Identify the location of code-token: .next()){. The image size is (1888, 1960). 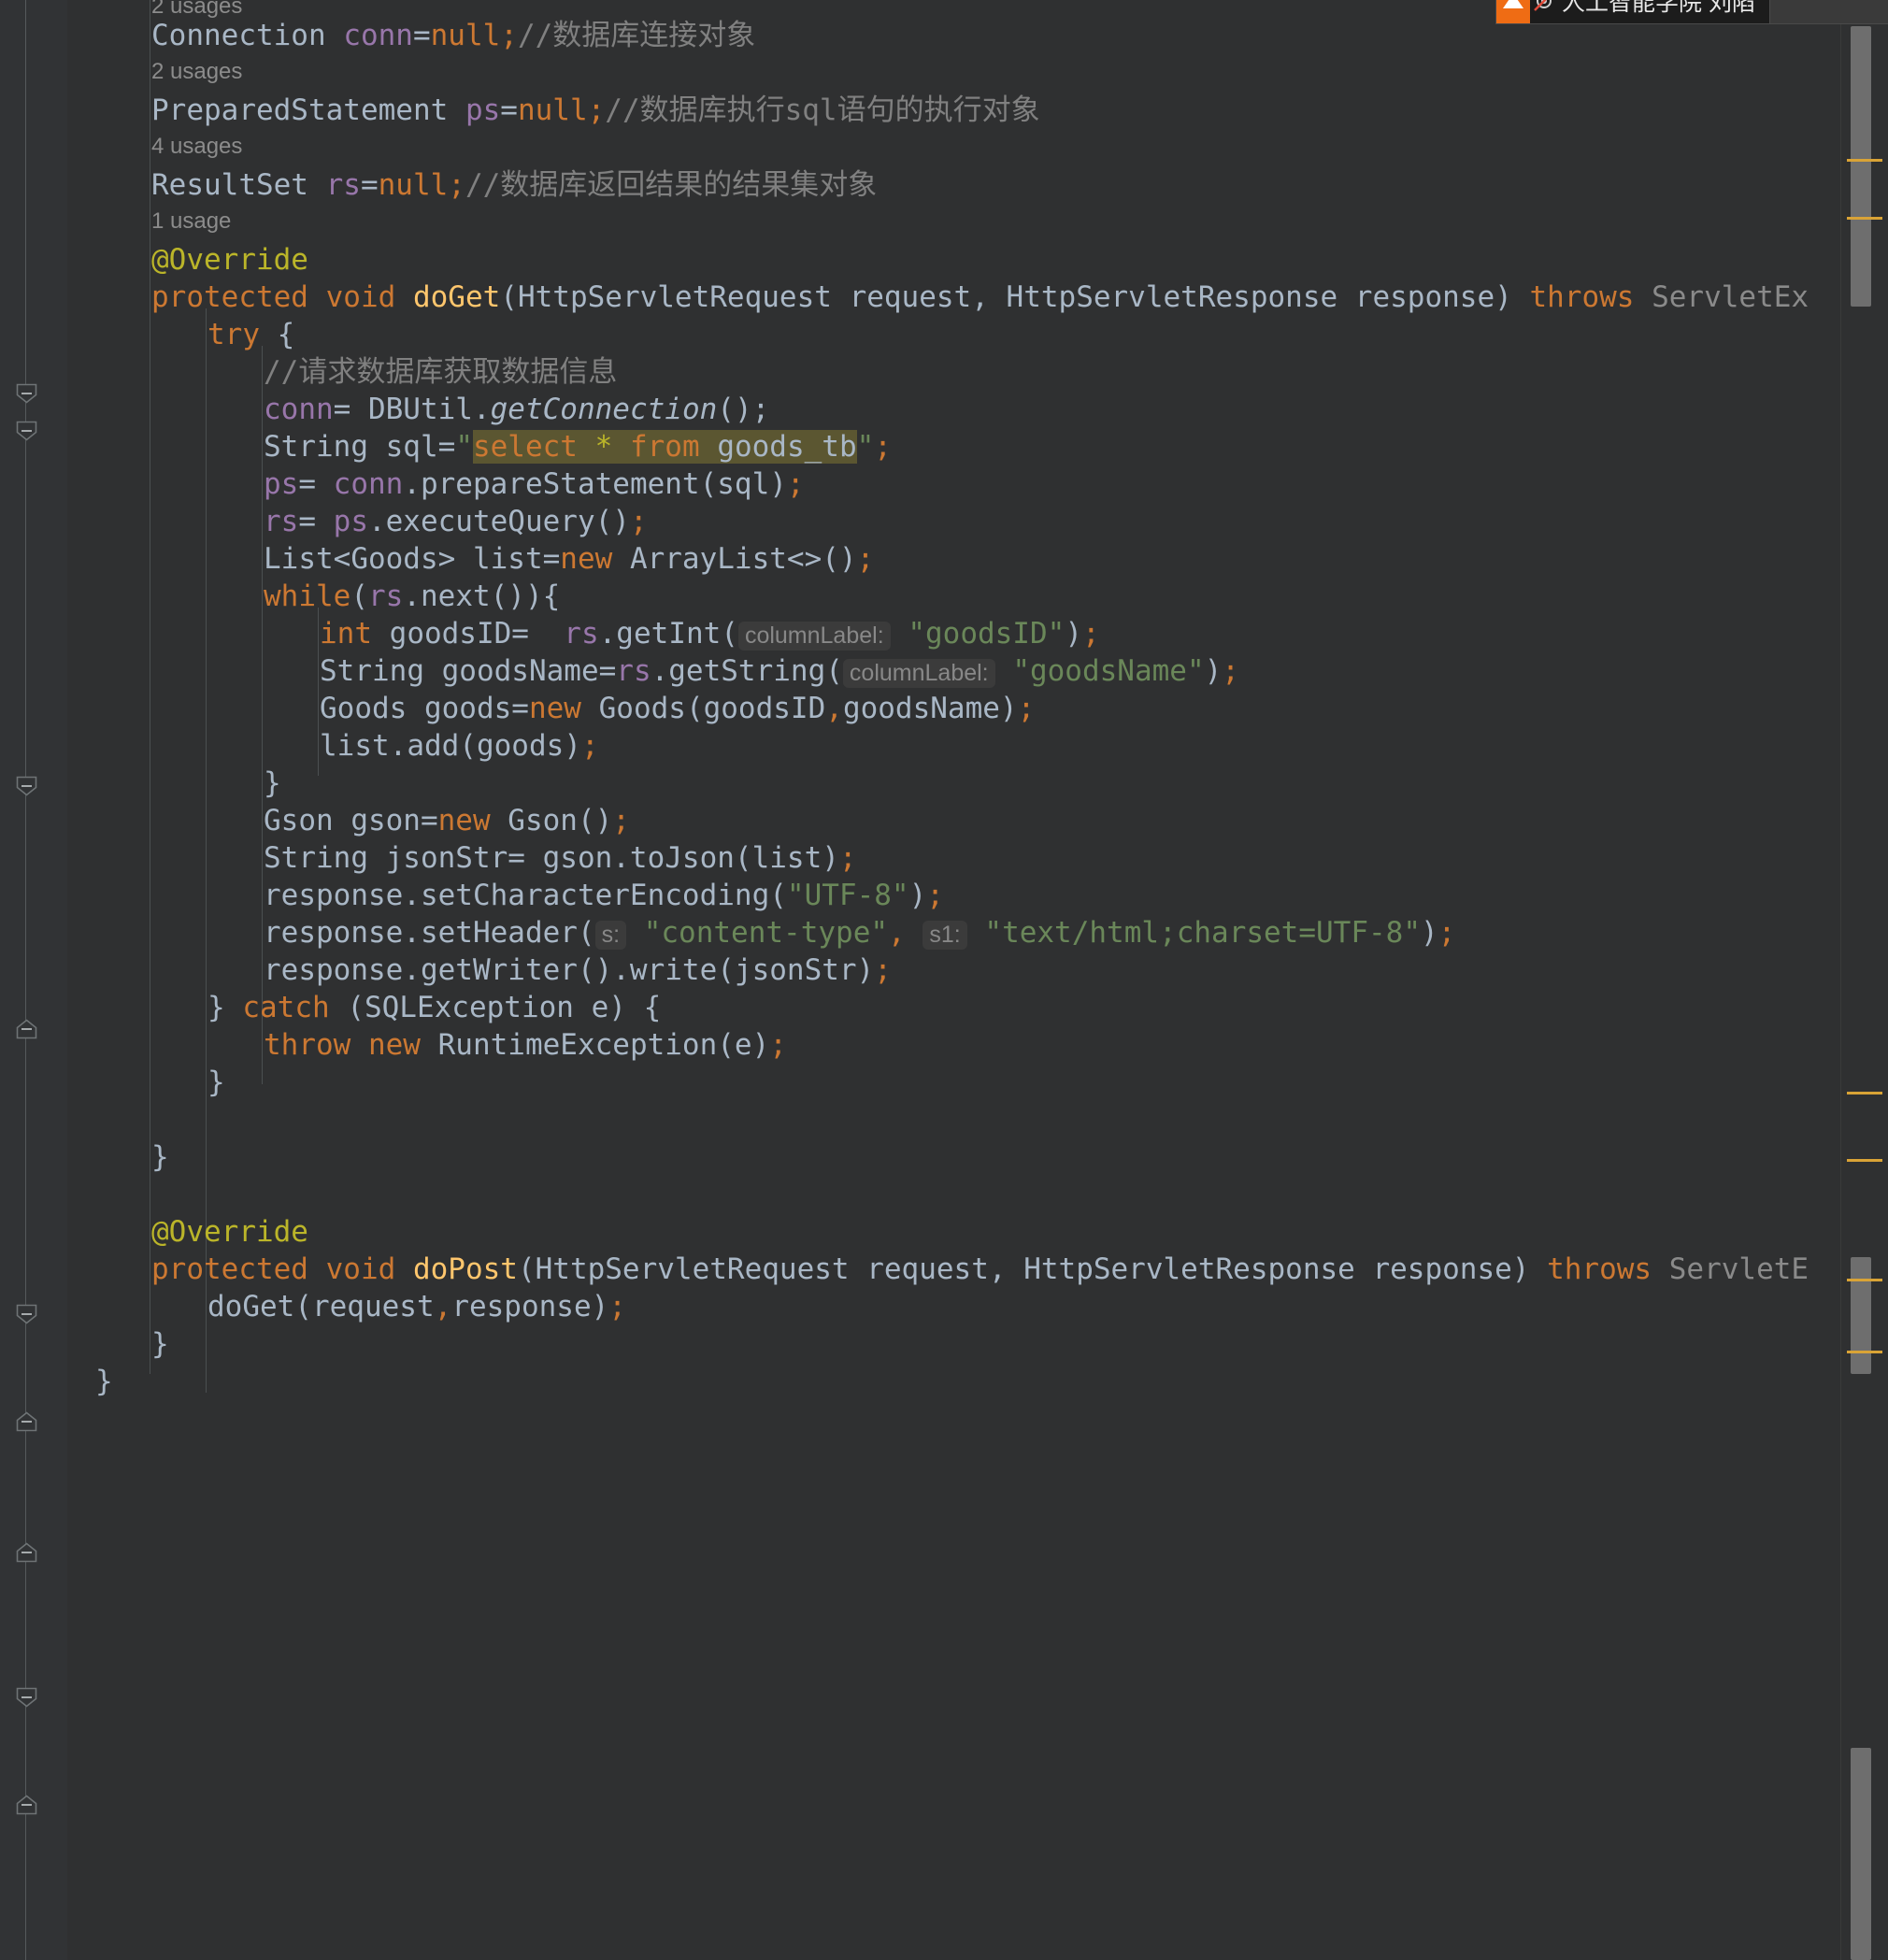
(482, 596).